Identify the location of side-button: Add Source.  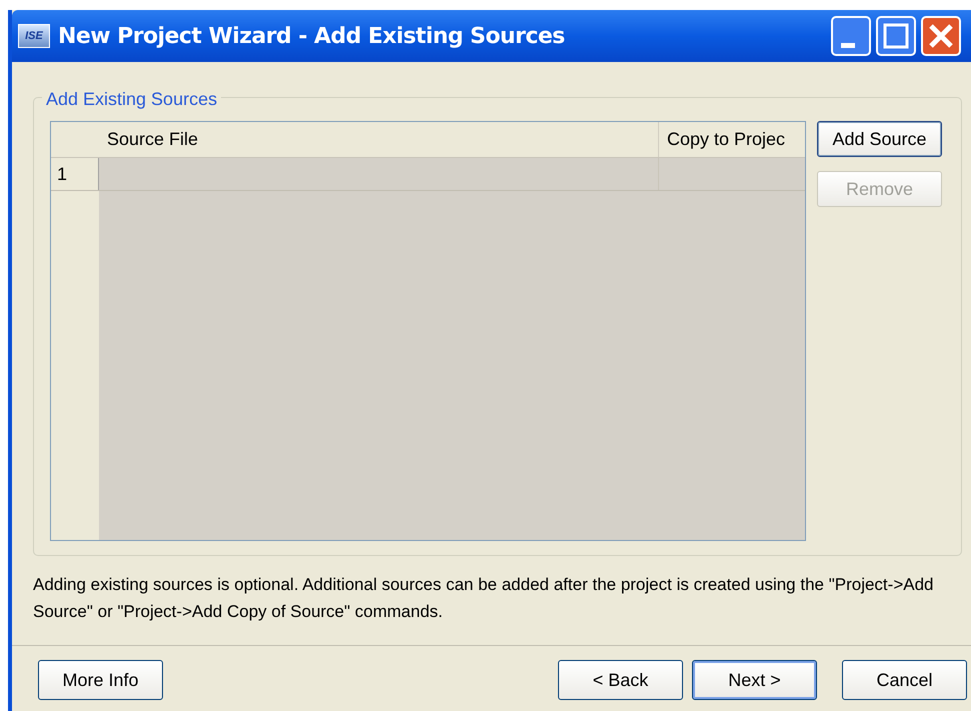
(879, 139).